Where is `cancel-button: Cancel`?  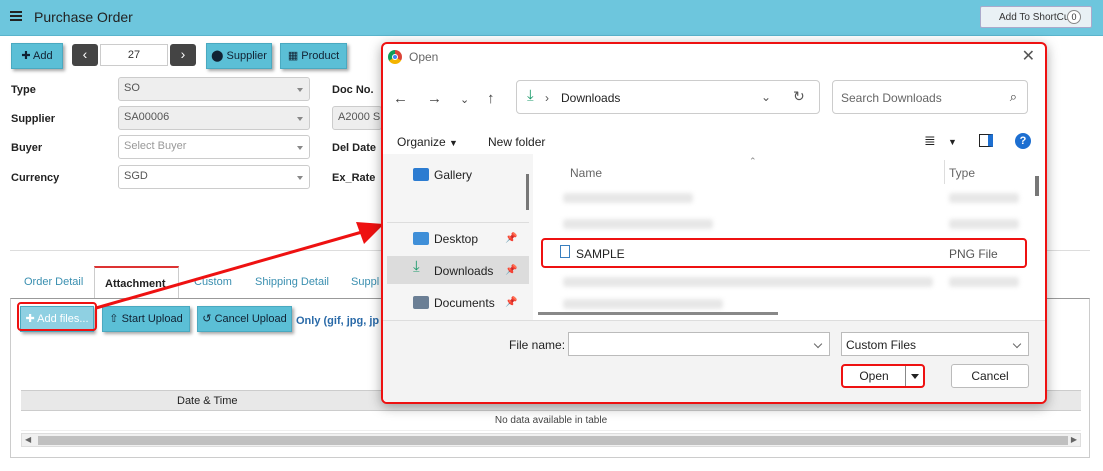 cancel-button: Cancel is located at coordinates (990, 376).